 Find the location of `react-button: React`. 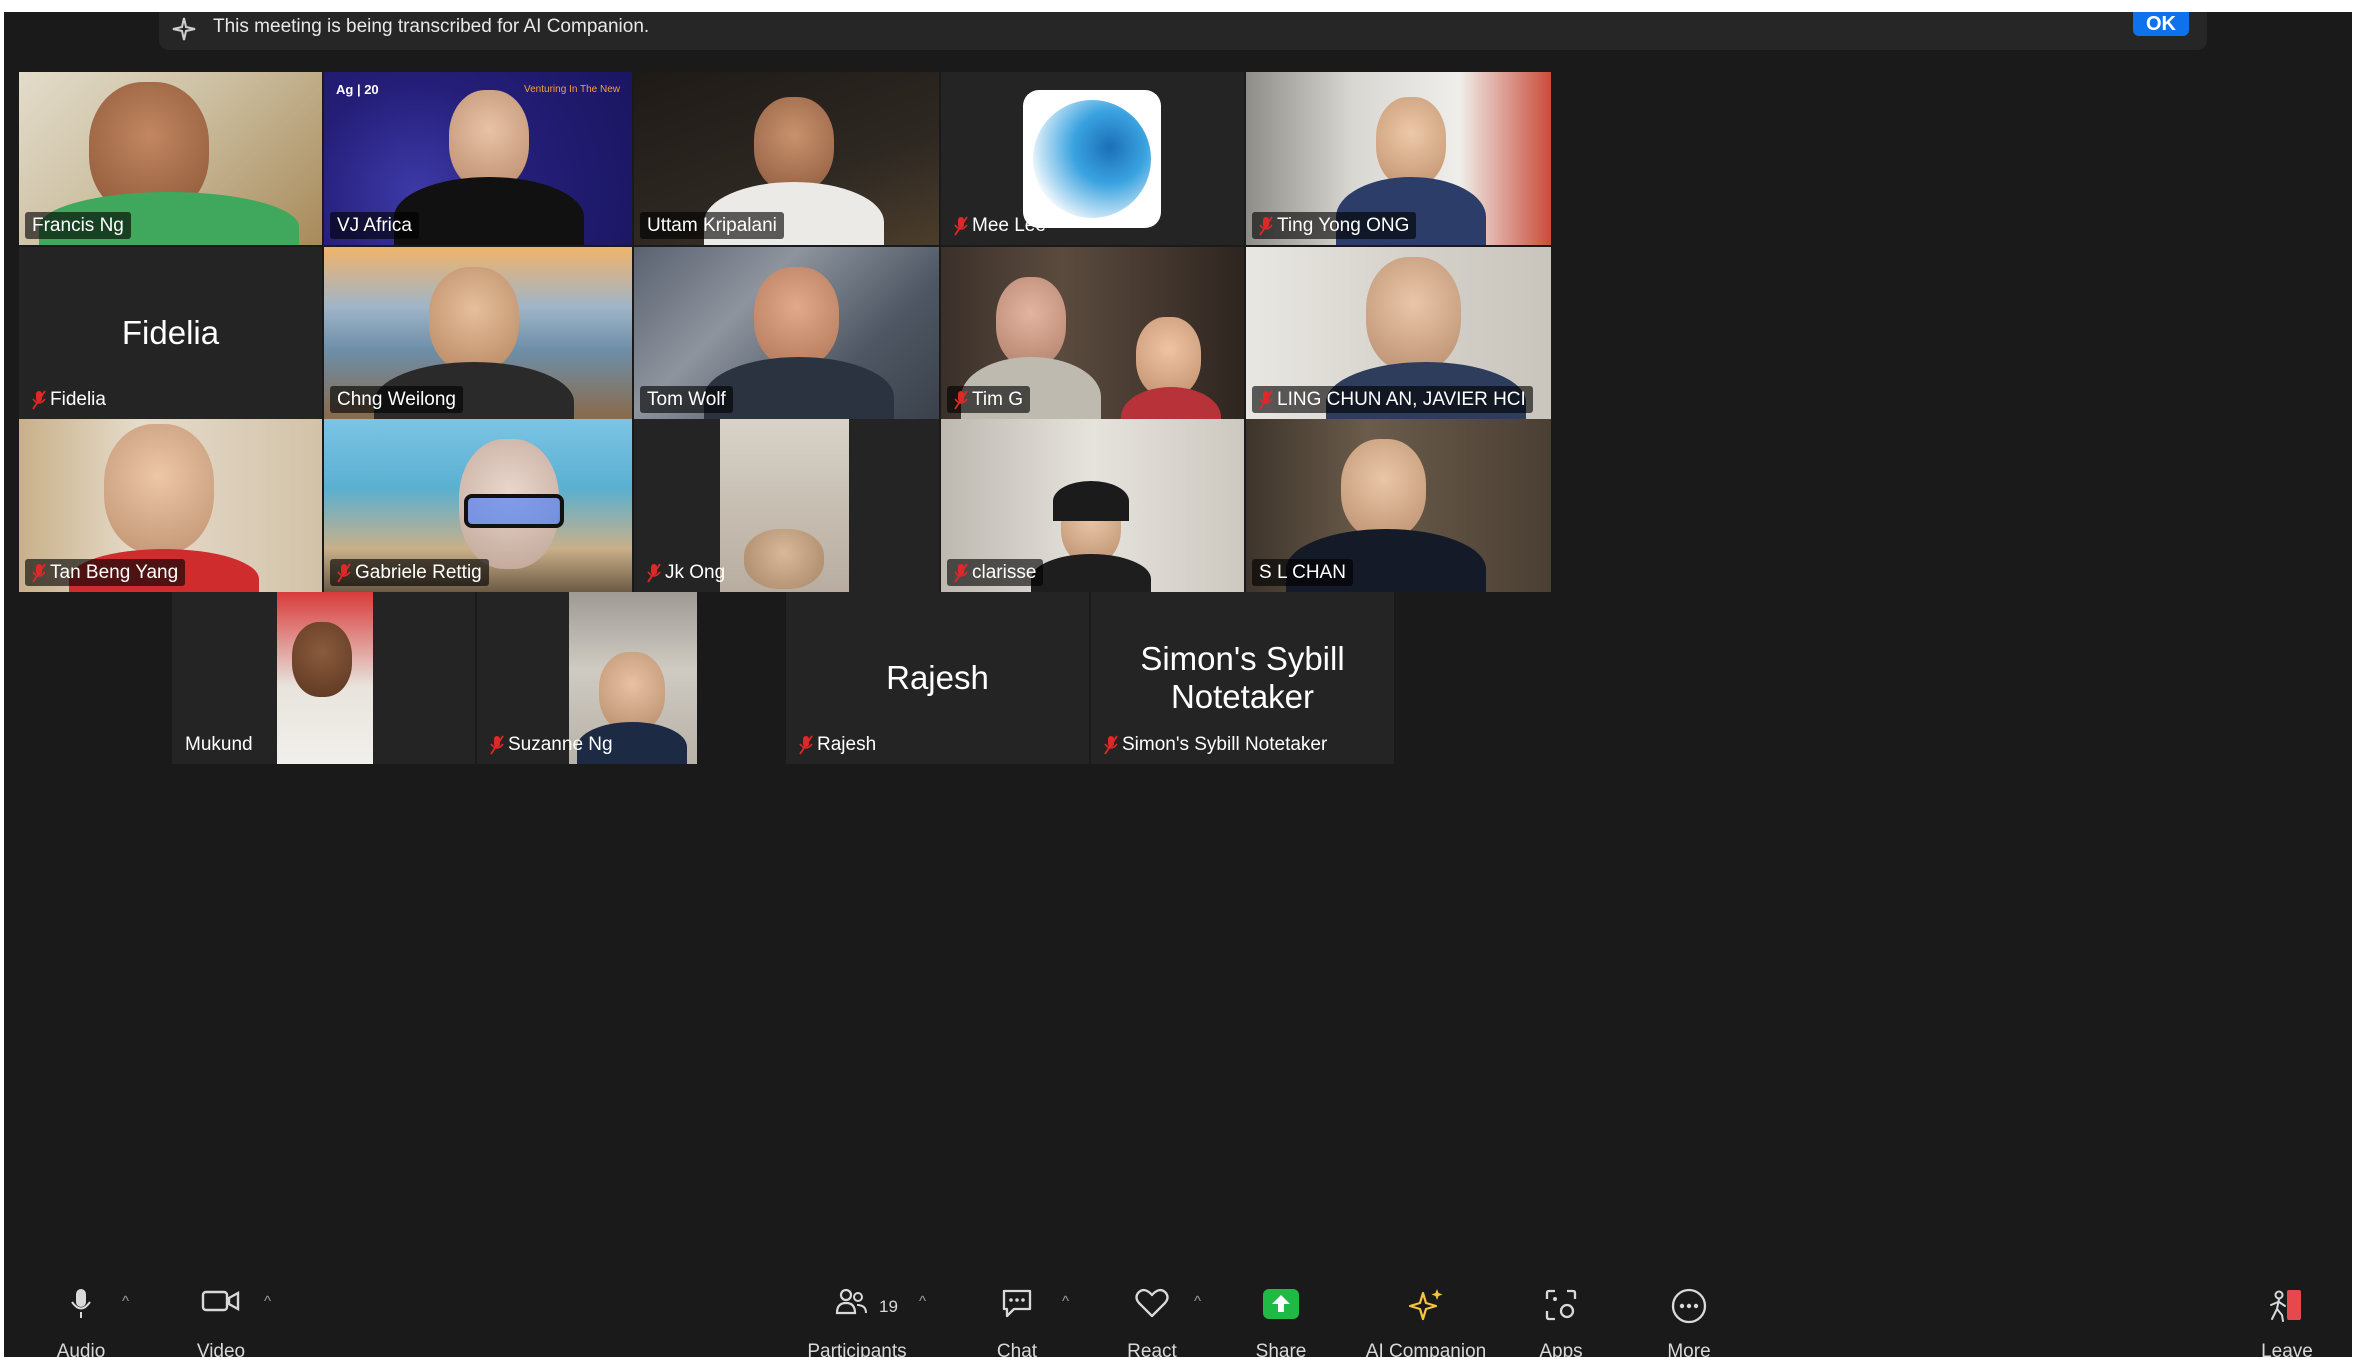

react-button: React is located at coordinates (1152, 1308).